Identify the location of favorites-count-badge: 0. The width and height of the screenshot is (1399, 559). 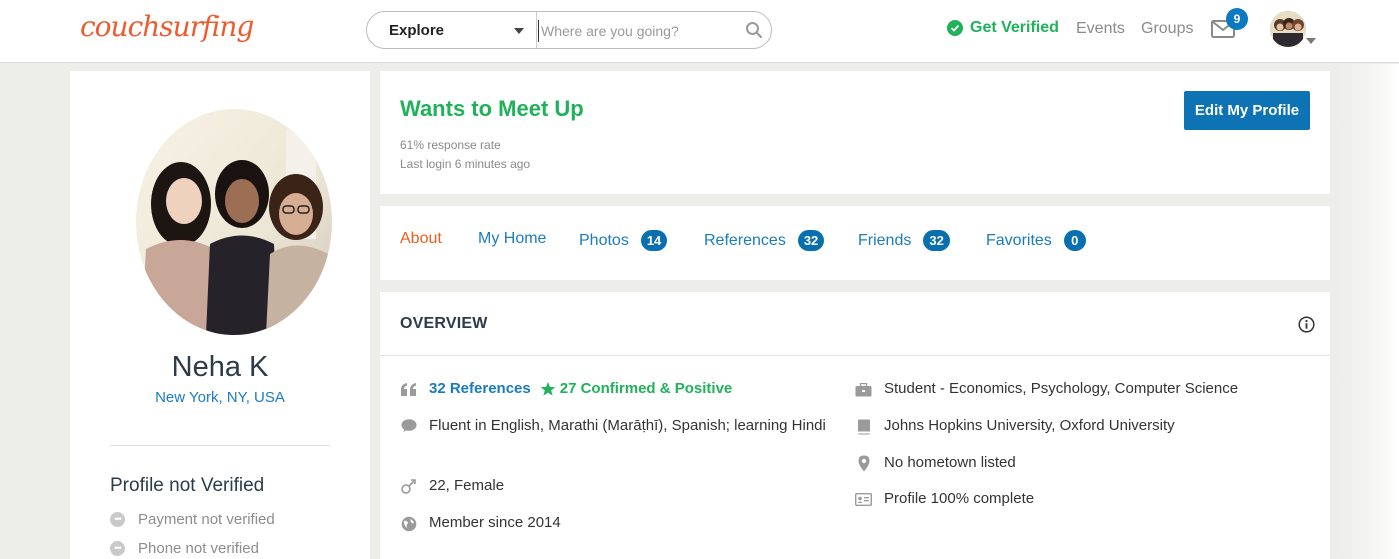
(1074, 240).